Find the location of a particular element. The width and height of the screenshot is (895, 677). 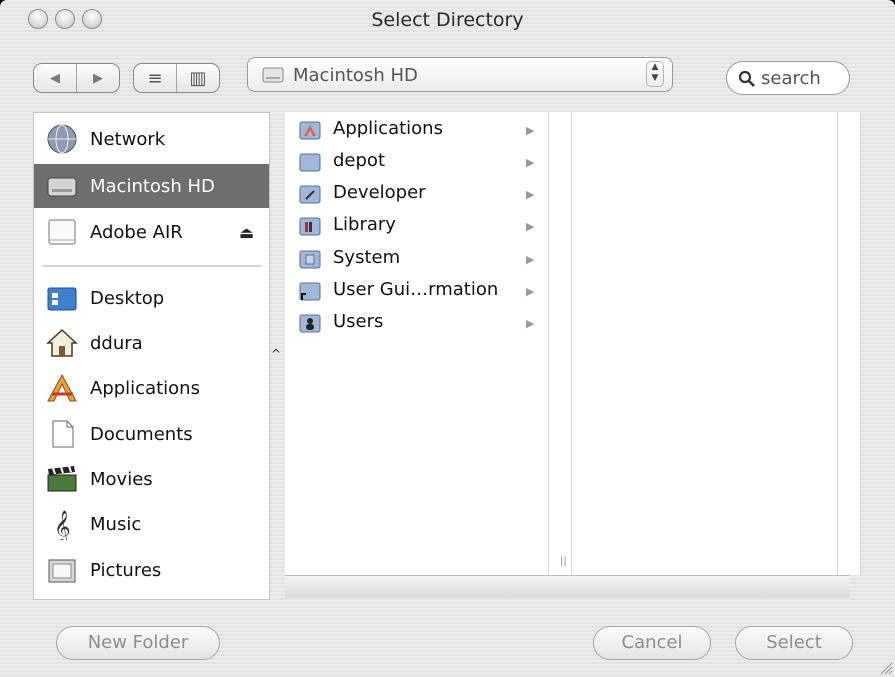

home-icon is located at coordinates (62, 342).